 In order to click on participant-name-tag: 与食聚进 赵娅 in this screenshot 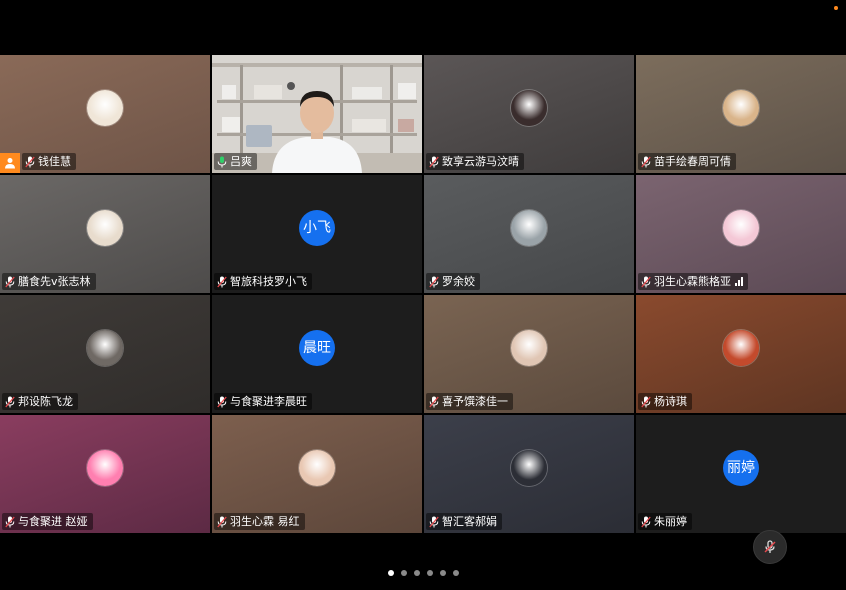, I will do `click(47, 521)`.